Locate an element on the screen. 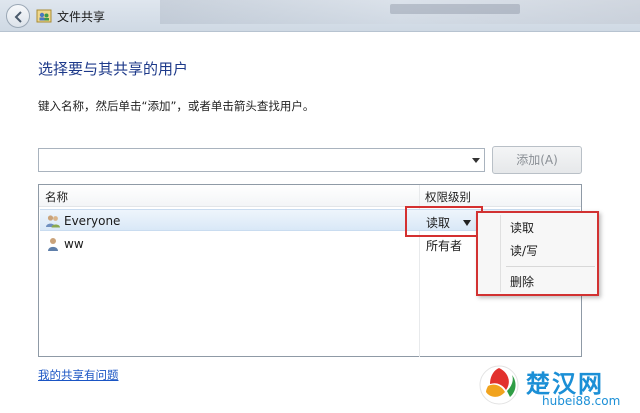  back-button is located at coordinates (18, 16).